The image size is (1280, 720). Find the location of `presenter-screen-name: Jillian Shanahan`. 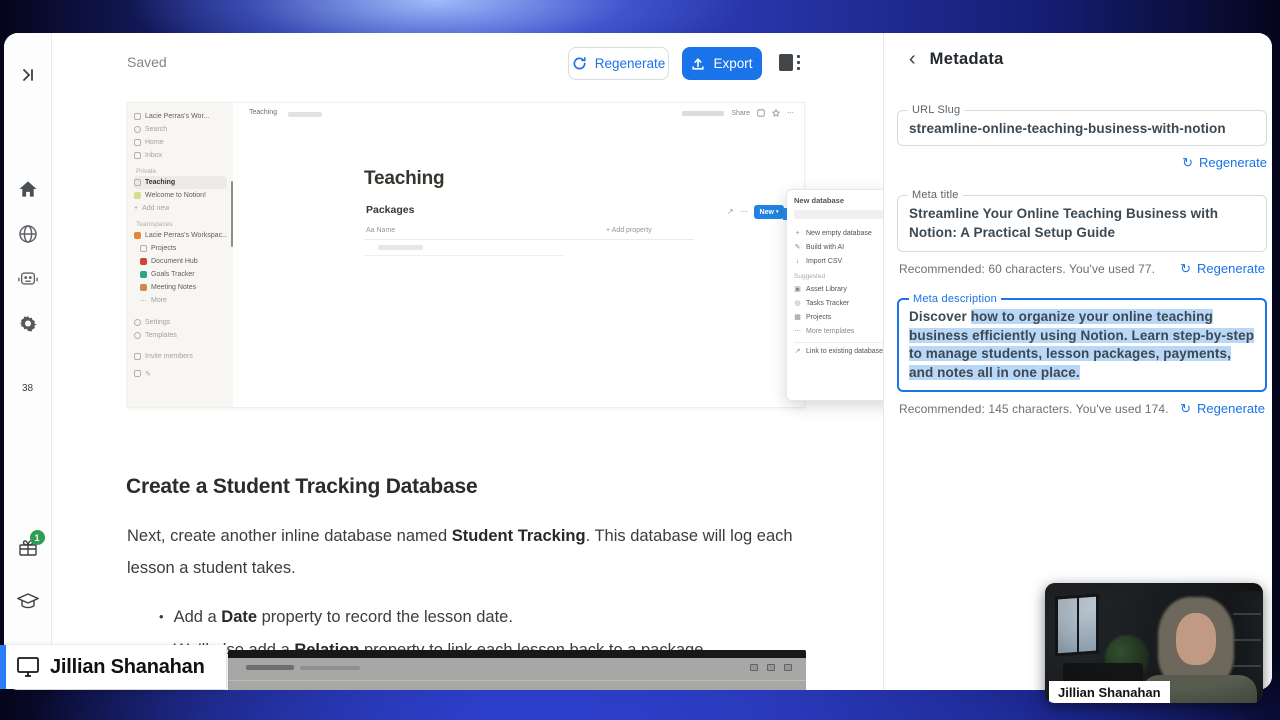

presenter-screen-name: Jillian Shanahan is located at coordinates (127, 666).